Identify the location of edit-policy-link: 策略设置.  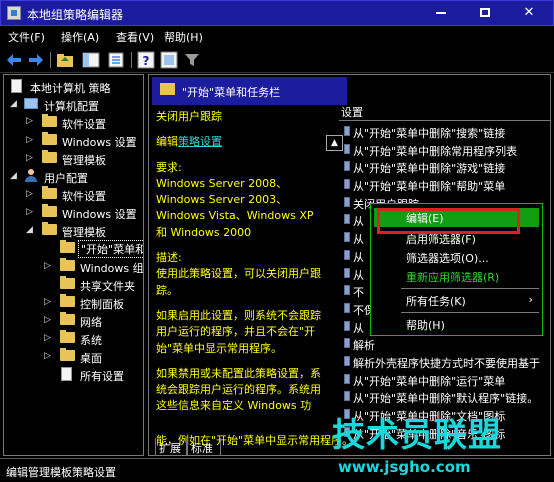
(200, 141).